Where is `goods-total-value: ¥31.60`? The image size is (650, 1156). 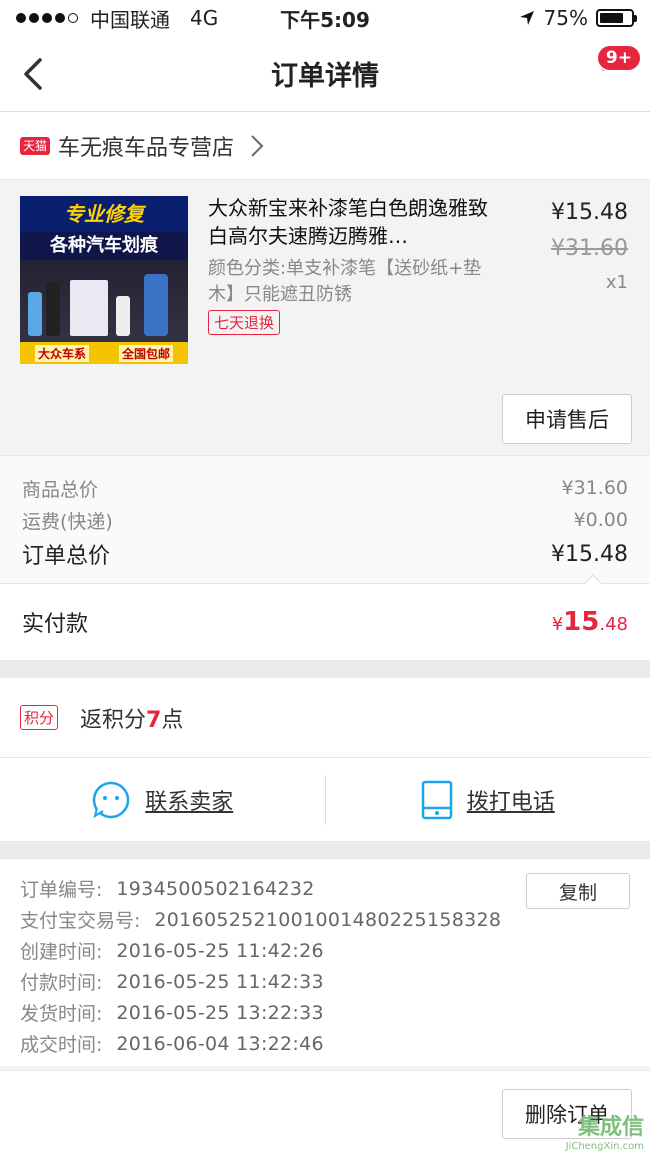 goods-total-value: ¥31.60 is located at coordinates (594, 488).